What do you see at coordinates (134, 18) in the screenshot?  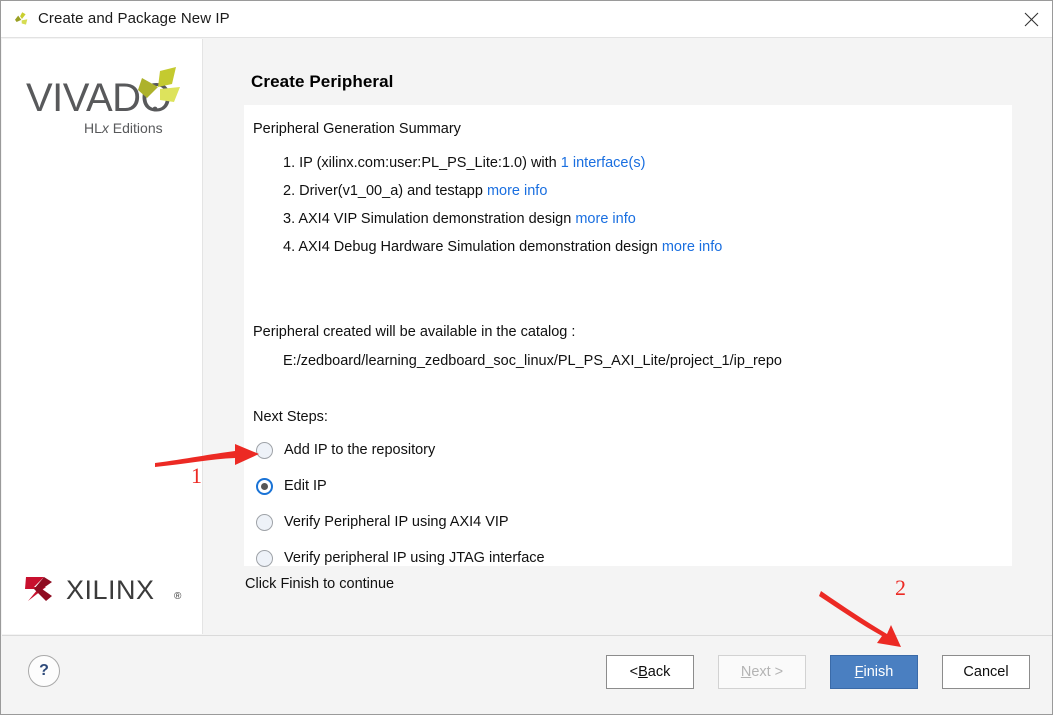 I see `window-title: Create and Package New IP` at bounding box center [134, 18].